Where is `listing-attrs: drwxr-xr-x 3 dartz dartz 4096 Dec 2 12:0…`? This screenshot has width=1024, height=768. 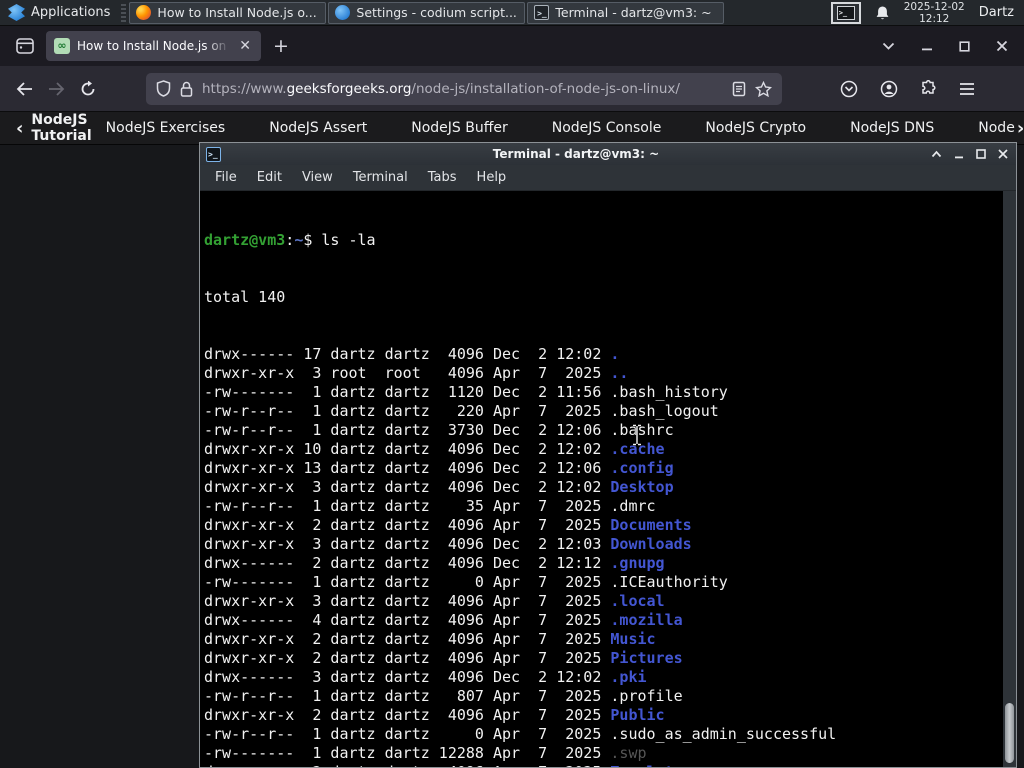 listing-attrs: drwxr-xr-x 3 dartz dartz 4096 Dec 2 12:0… is located at coordinates (407, 544).